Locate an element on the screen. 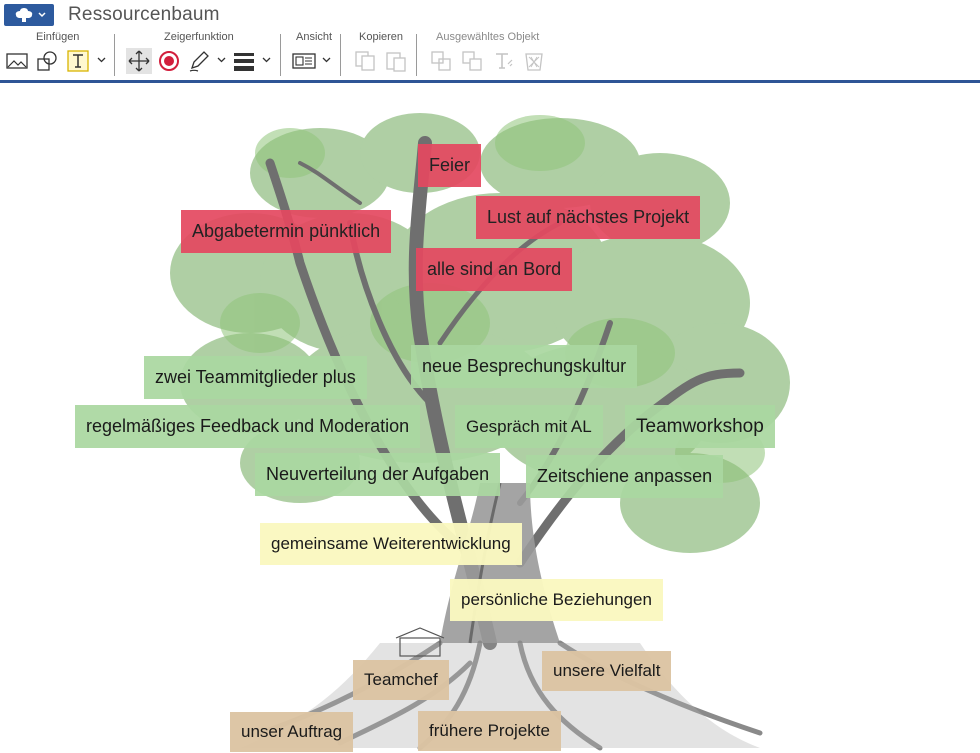  sticky-note-gespraech-mit-al: Gespräch mit AL is located at coordinates (529, 426).